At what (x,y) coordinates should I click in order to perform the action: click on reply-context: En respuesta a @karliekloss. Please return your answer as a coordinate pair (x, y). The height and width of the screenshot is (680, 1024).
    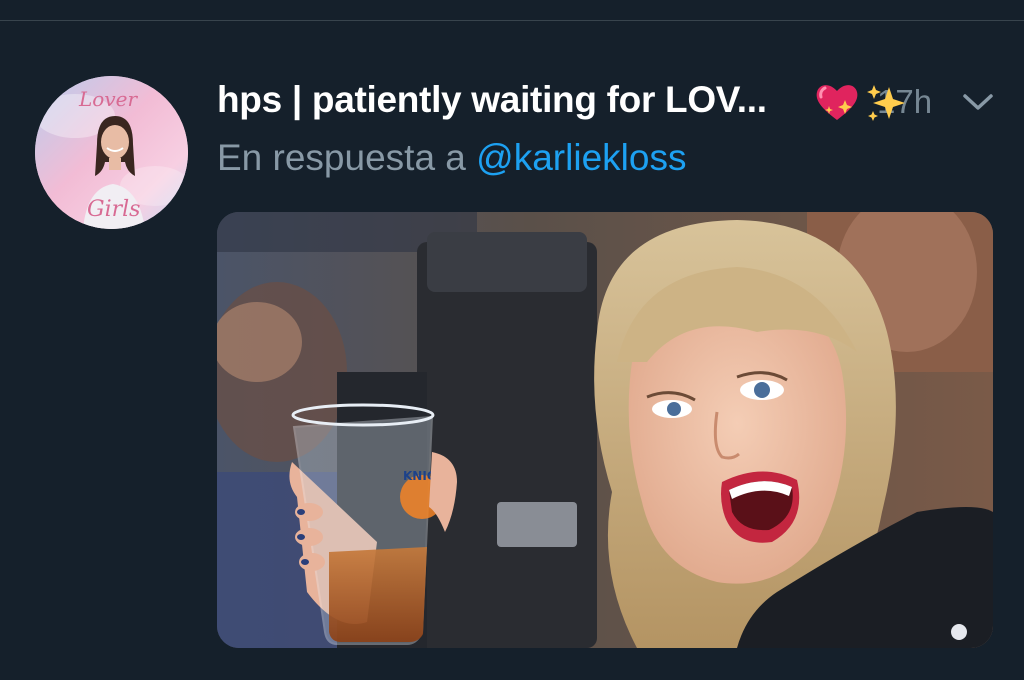
    Looking at the image, I should click on (451, 158).